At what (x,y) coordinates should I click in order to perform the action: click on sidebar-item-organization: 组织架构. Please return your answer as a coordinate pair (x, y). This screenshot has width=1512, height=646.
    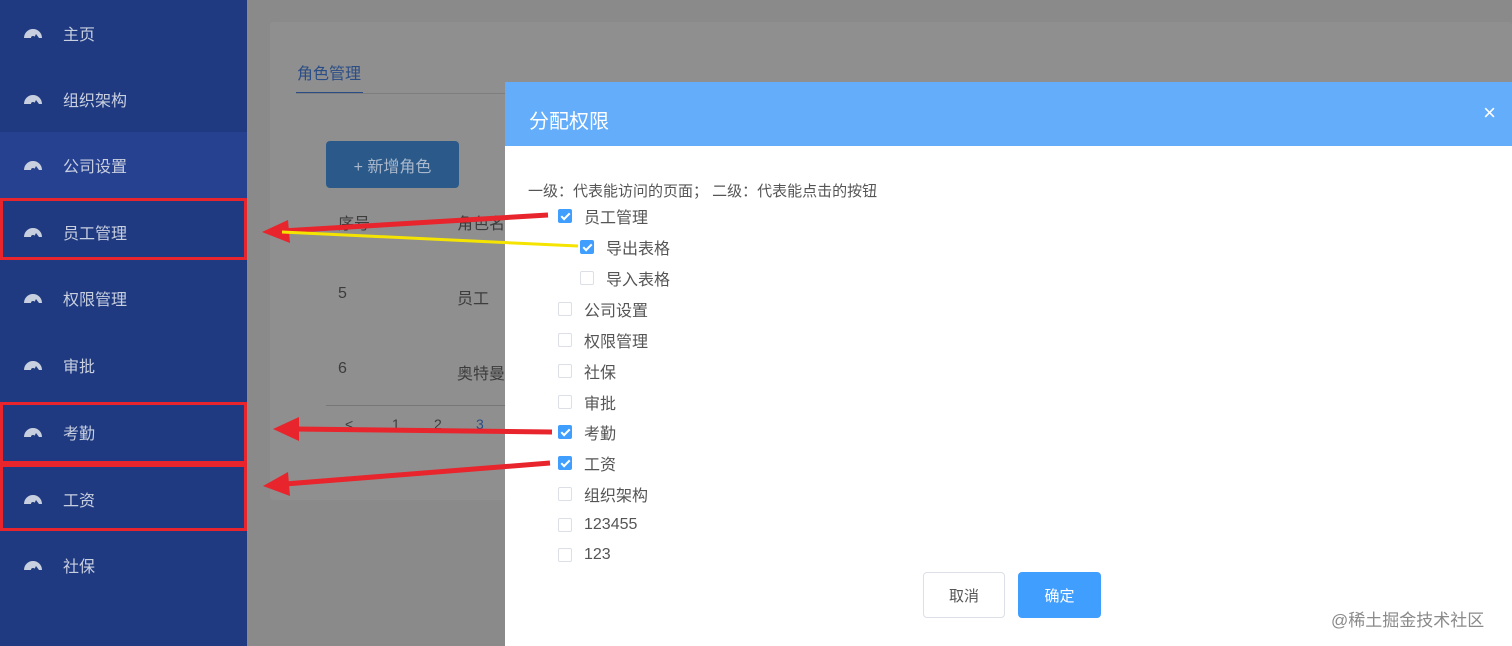
    Looking at the image, I should click on (123, 99).